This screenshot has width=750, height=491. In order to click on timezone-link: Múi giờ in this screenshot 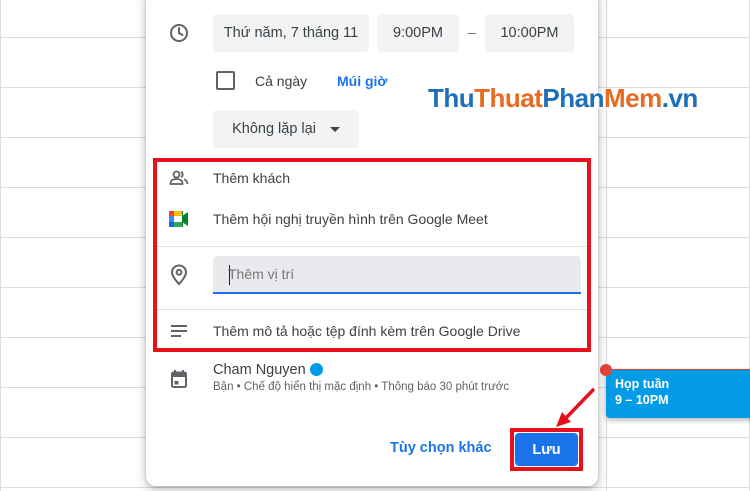, I will do `click(362, 81)`.